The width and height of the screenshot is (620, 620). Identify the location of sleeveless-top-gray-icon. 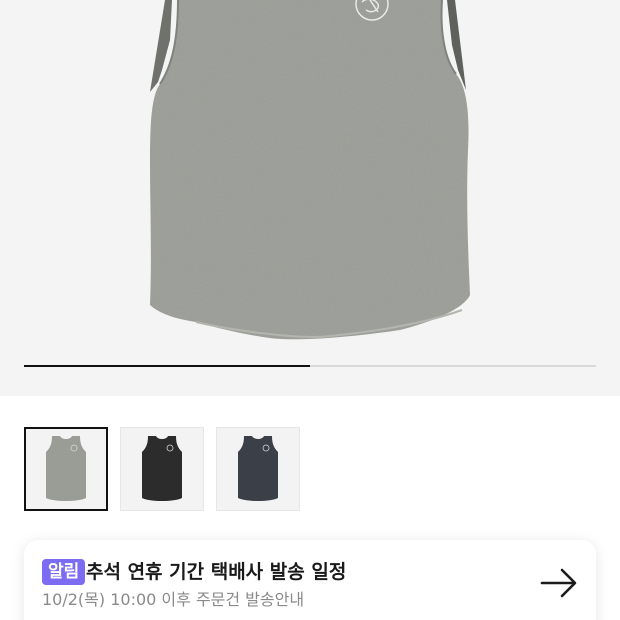
(66, 468).